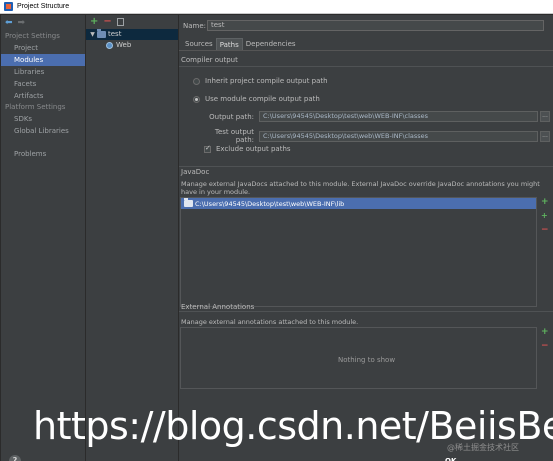 The width and height of the screenshot is (553, 461). What do you see at coordinates (43, 60) in the screenshot?
I see `nav-item-modules: Modules` at bounding box center [43, 60].